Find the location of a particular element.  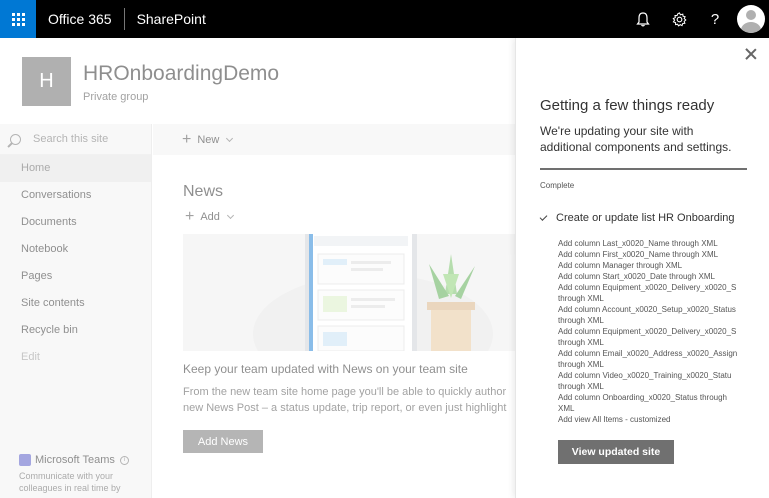

nav-item-conversations: Conversations is located at coordinates (75, 195).